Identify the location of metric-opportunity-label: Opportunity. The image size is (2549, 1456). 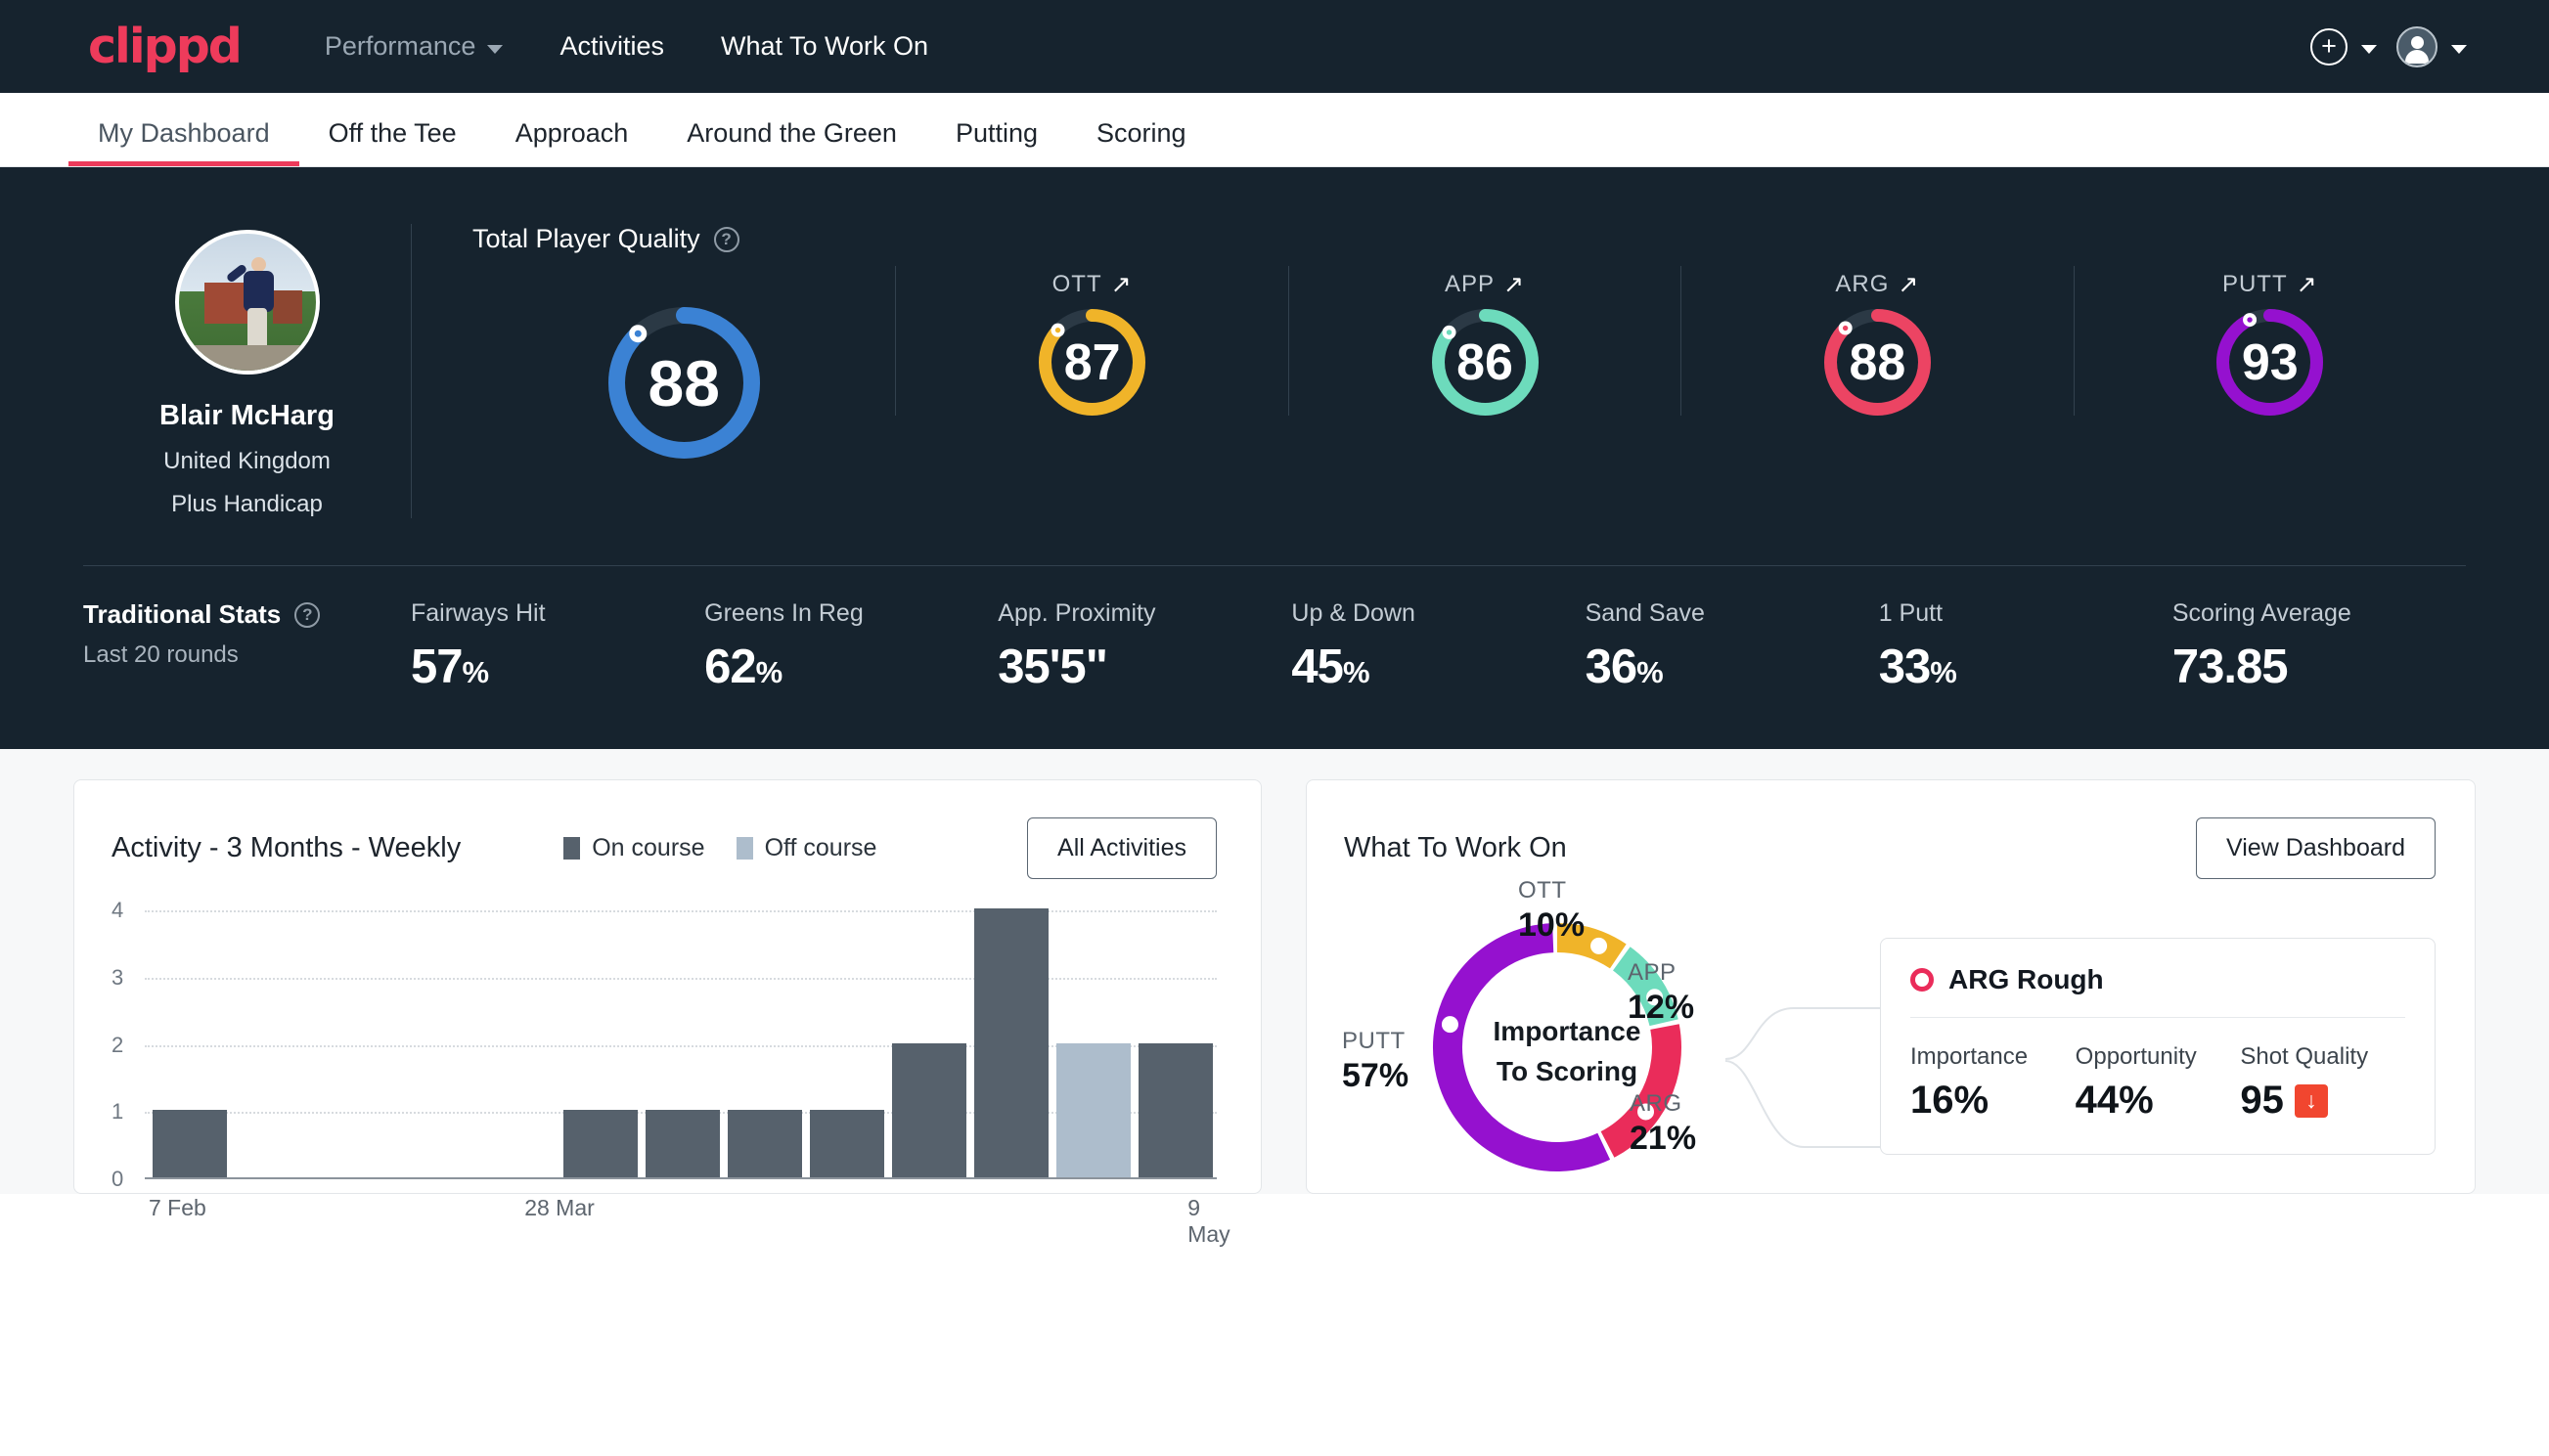
(2136, 1056).